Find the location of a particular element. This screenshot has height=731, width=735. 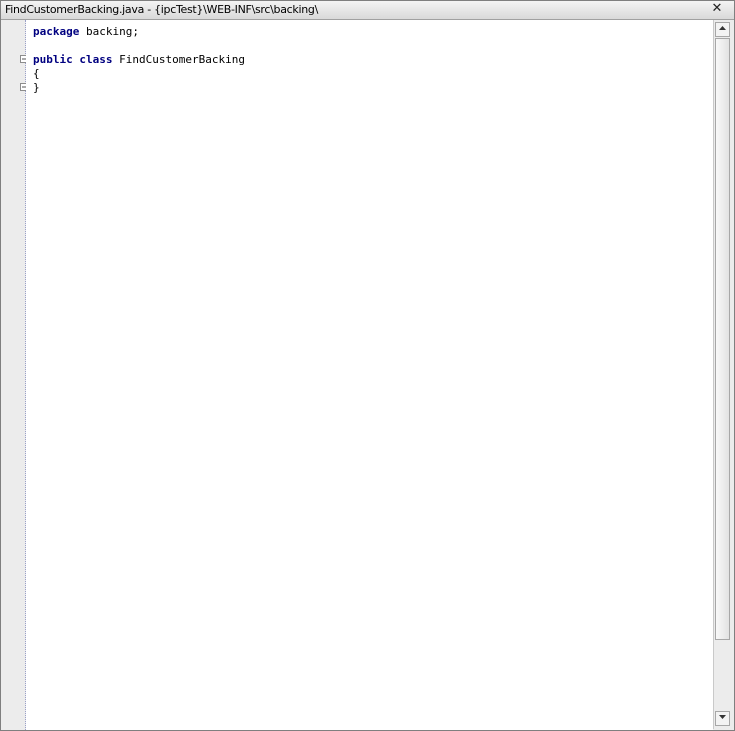

close-icon: ✕ is located at coordinates (717, 9).